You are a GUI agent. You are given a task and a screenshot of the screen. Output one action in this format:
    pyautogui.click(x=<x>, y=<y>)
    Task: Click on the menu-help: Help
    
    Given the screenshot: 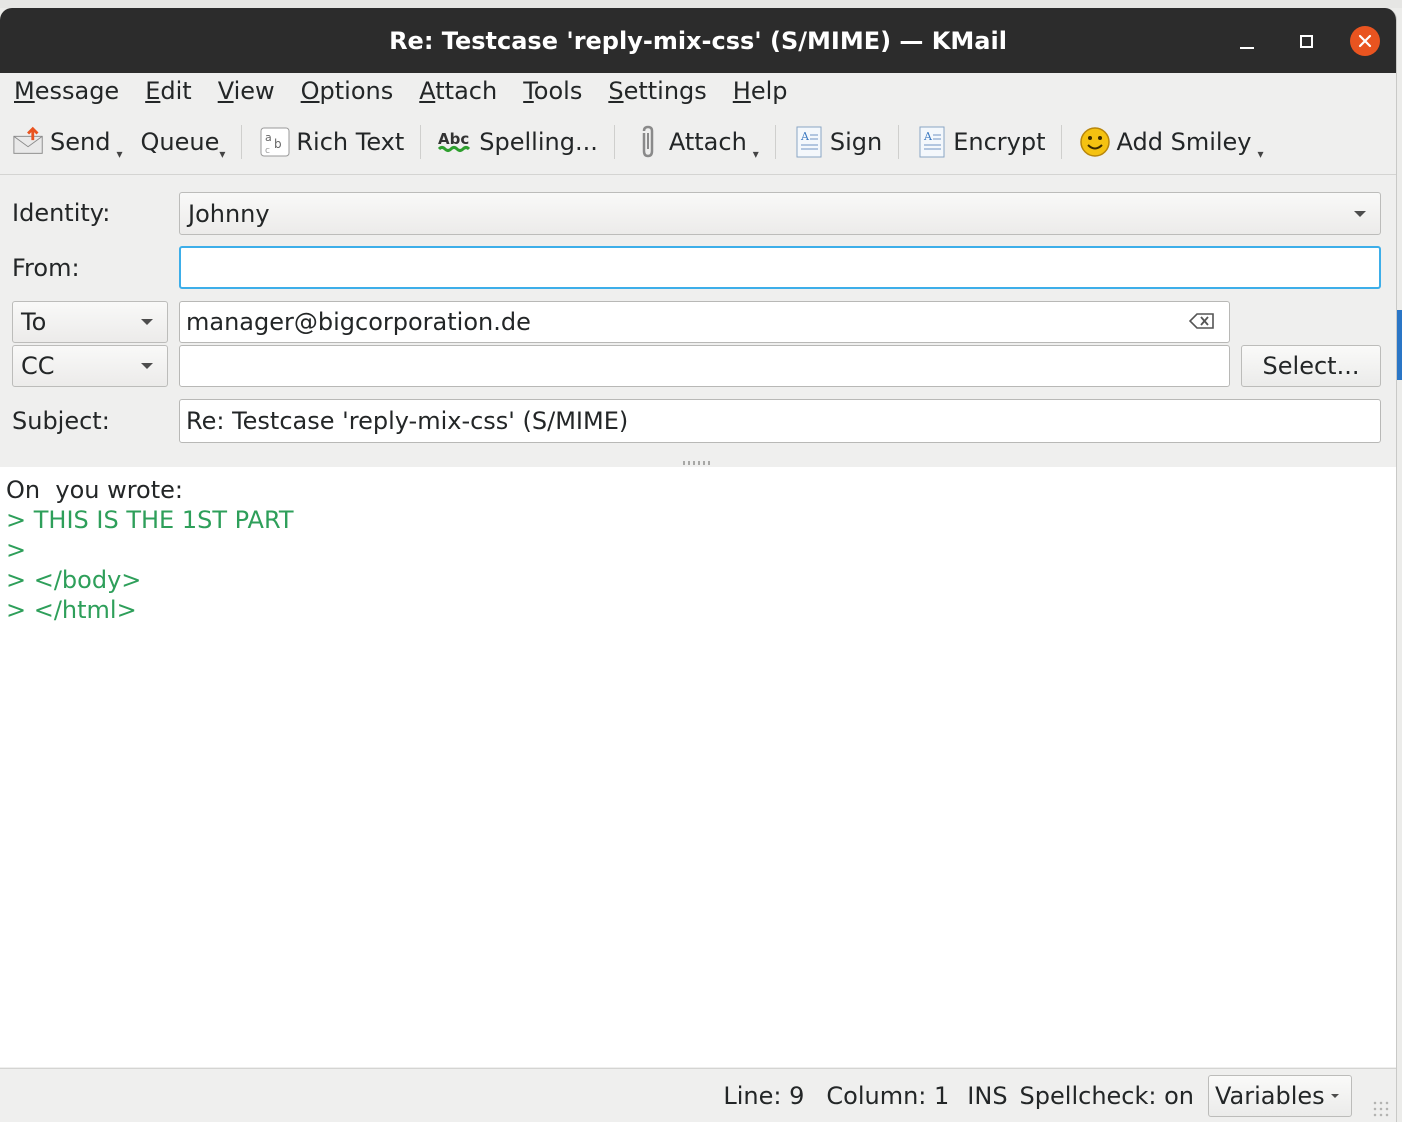 What is the action you would take?
    pyautogui.click(x=760, y=91)
    